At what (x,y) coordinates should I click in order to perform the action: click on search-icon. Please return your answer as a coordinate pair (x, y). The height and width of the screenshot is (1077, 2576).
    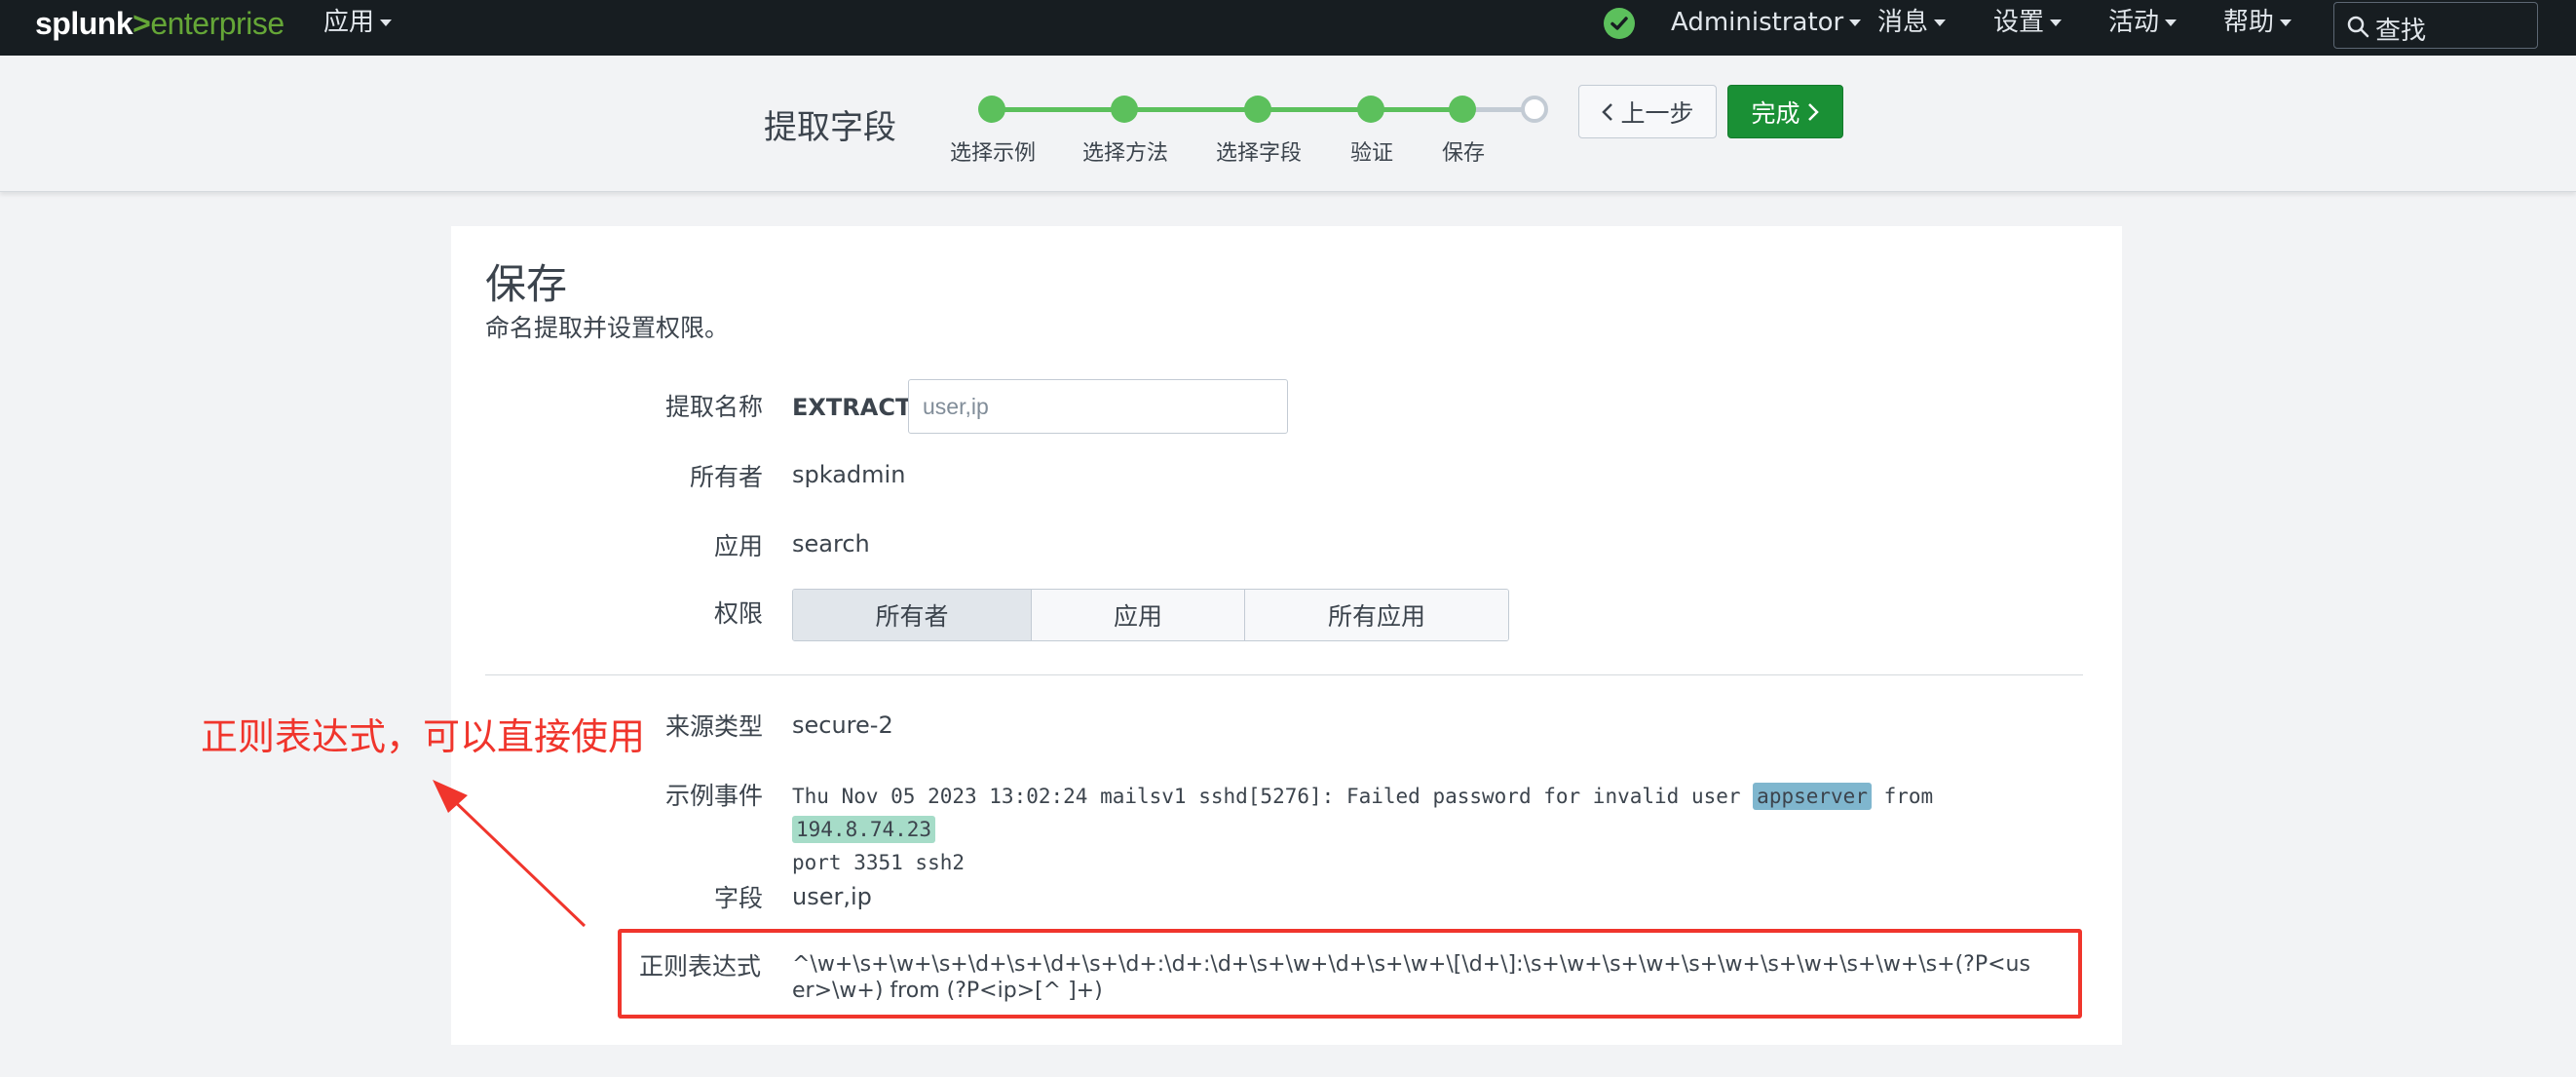
    Looking at the image, I should click on (2358, 27).